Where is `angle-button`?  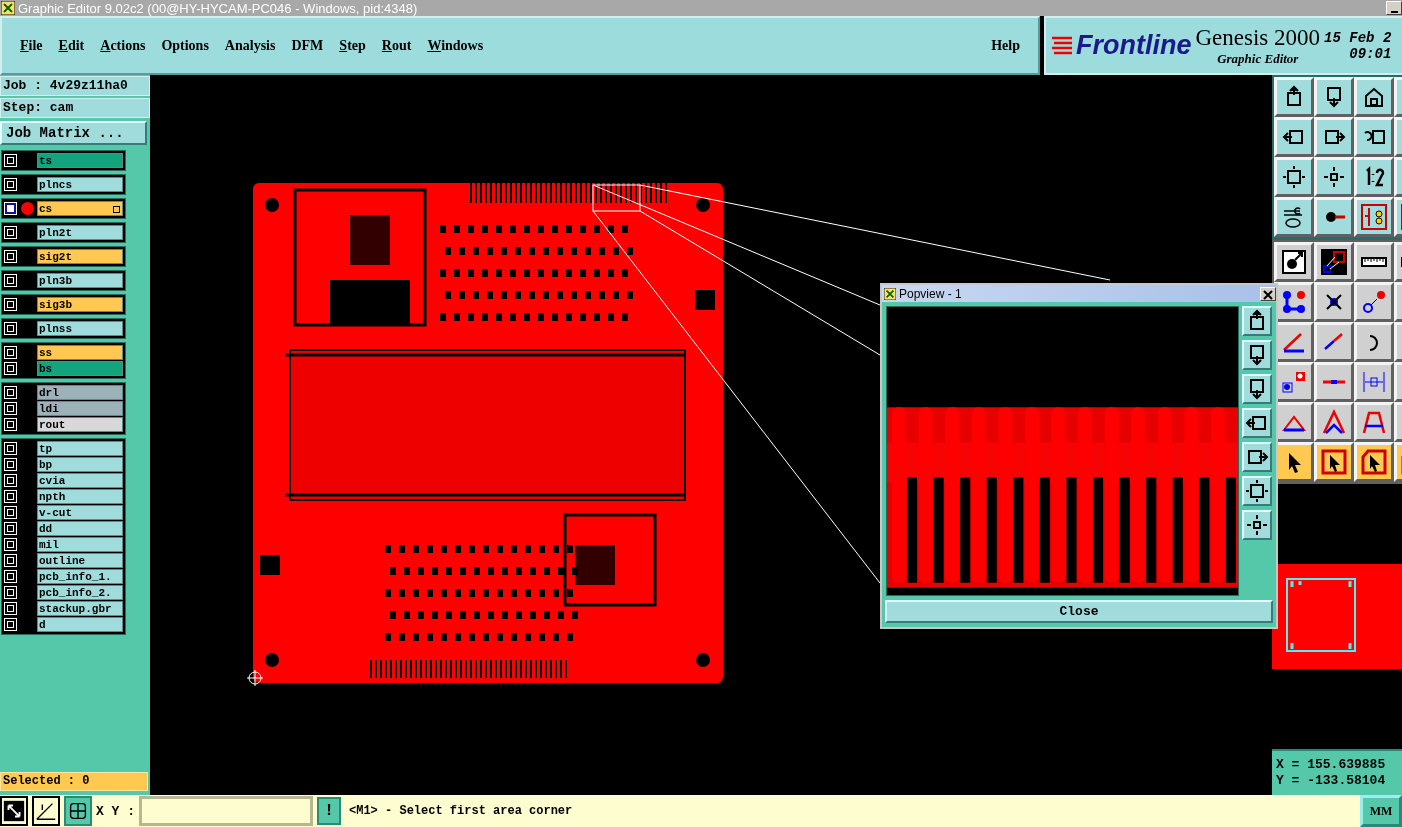
angle-button is located at coordinates (46, 811).